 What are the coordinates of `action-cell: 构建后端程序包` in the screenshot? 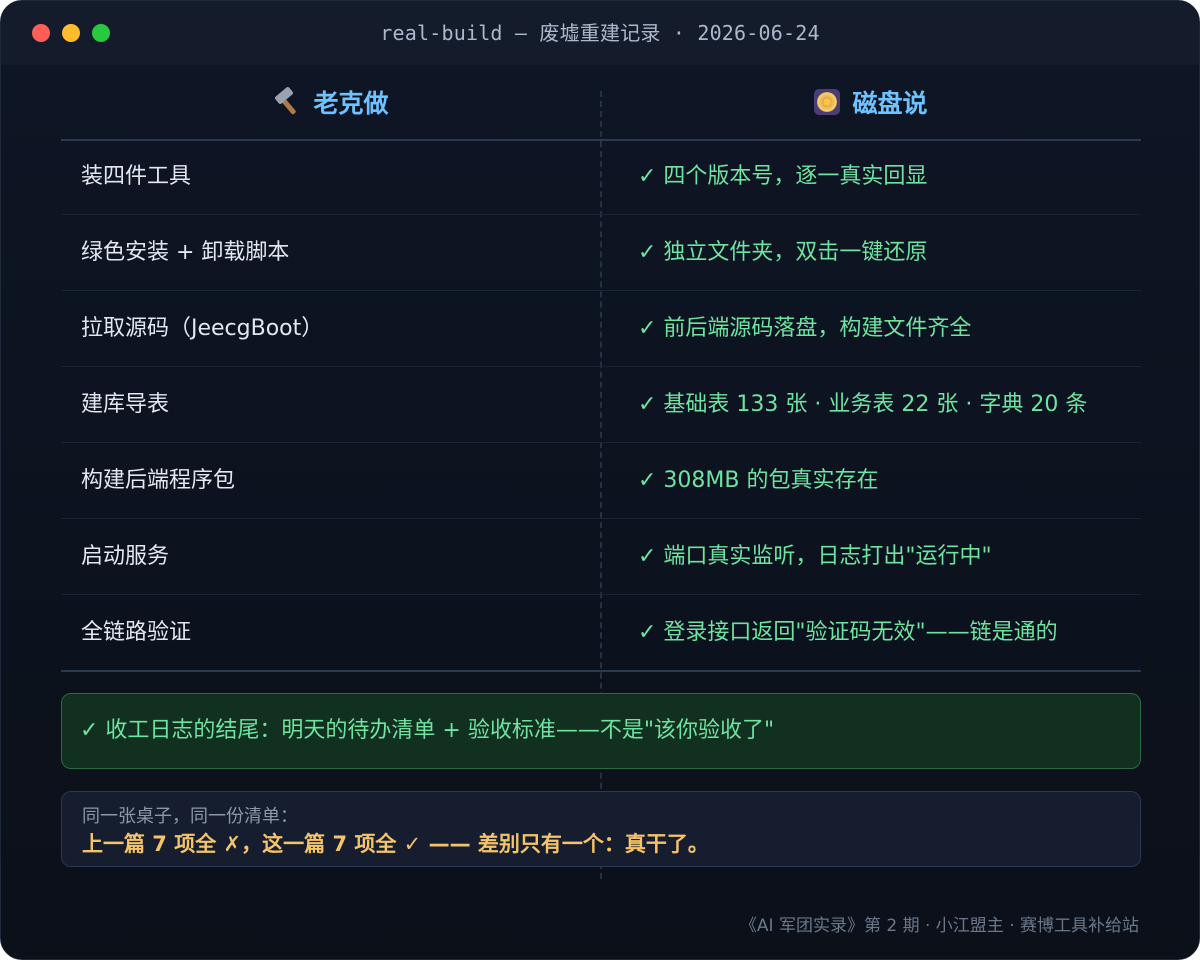 It's located at (158, 480).